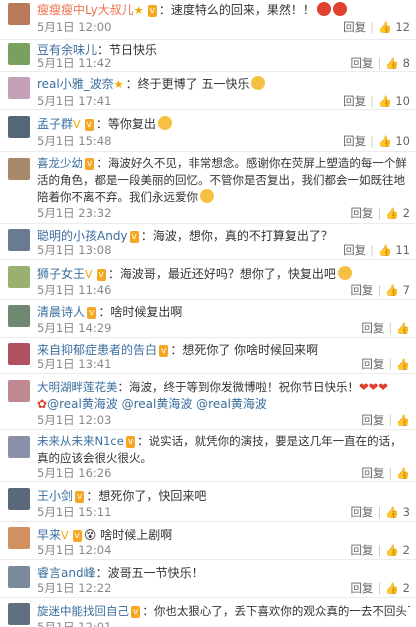  What do you see at coordinates (238, 387) in the screenshot?
I see `comment-text: ：海波，终于等到你发微博啦！祝你节日快乐！` at bounding box center [238, 387].